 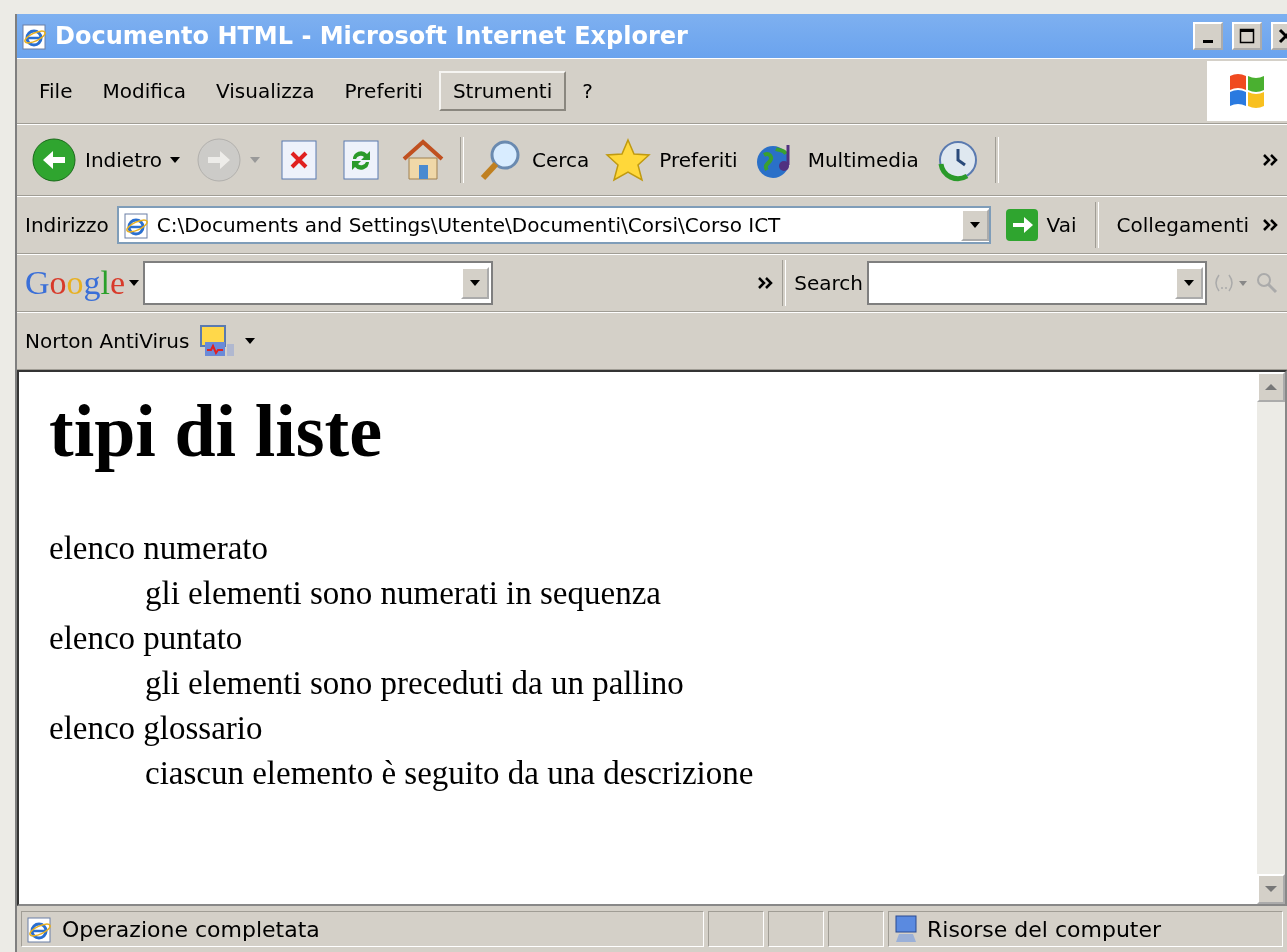 I want to click on media-button: Multimedia, so click(x=836, y=160).